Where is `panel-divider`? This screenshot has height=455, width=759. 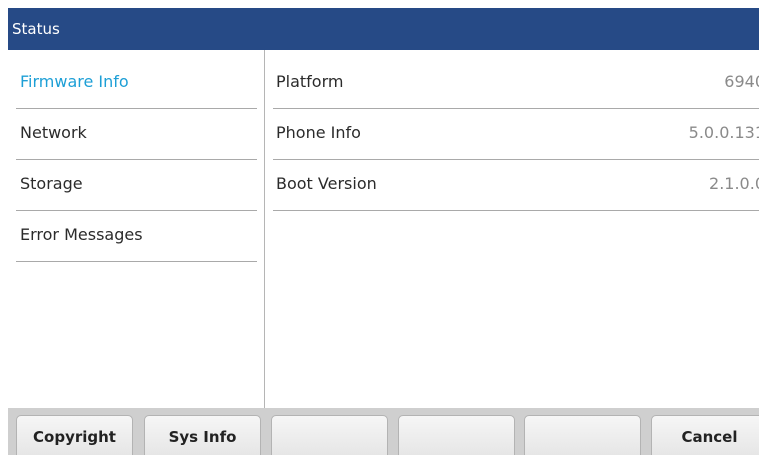
panel-divider is located at coordinates (264, 230).